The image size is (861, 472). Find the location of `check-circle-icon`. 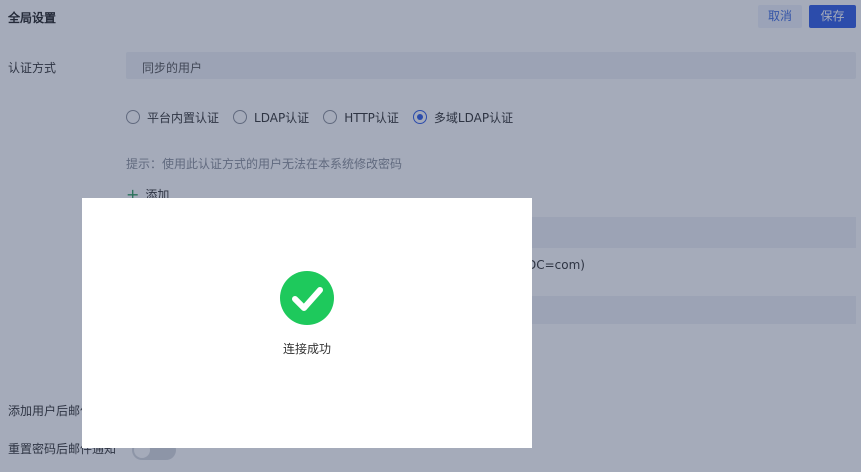

check-circle-icon is located at coordinates (307, 298).